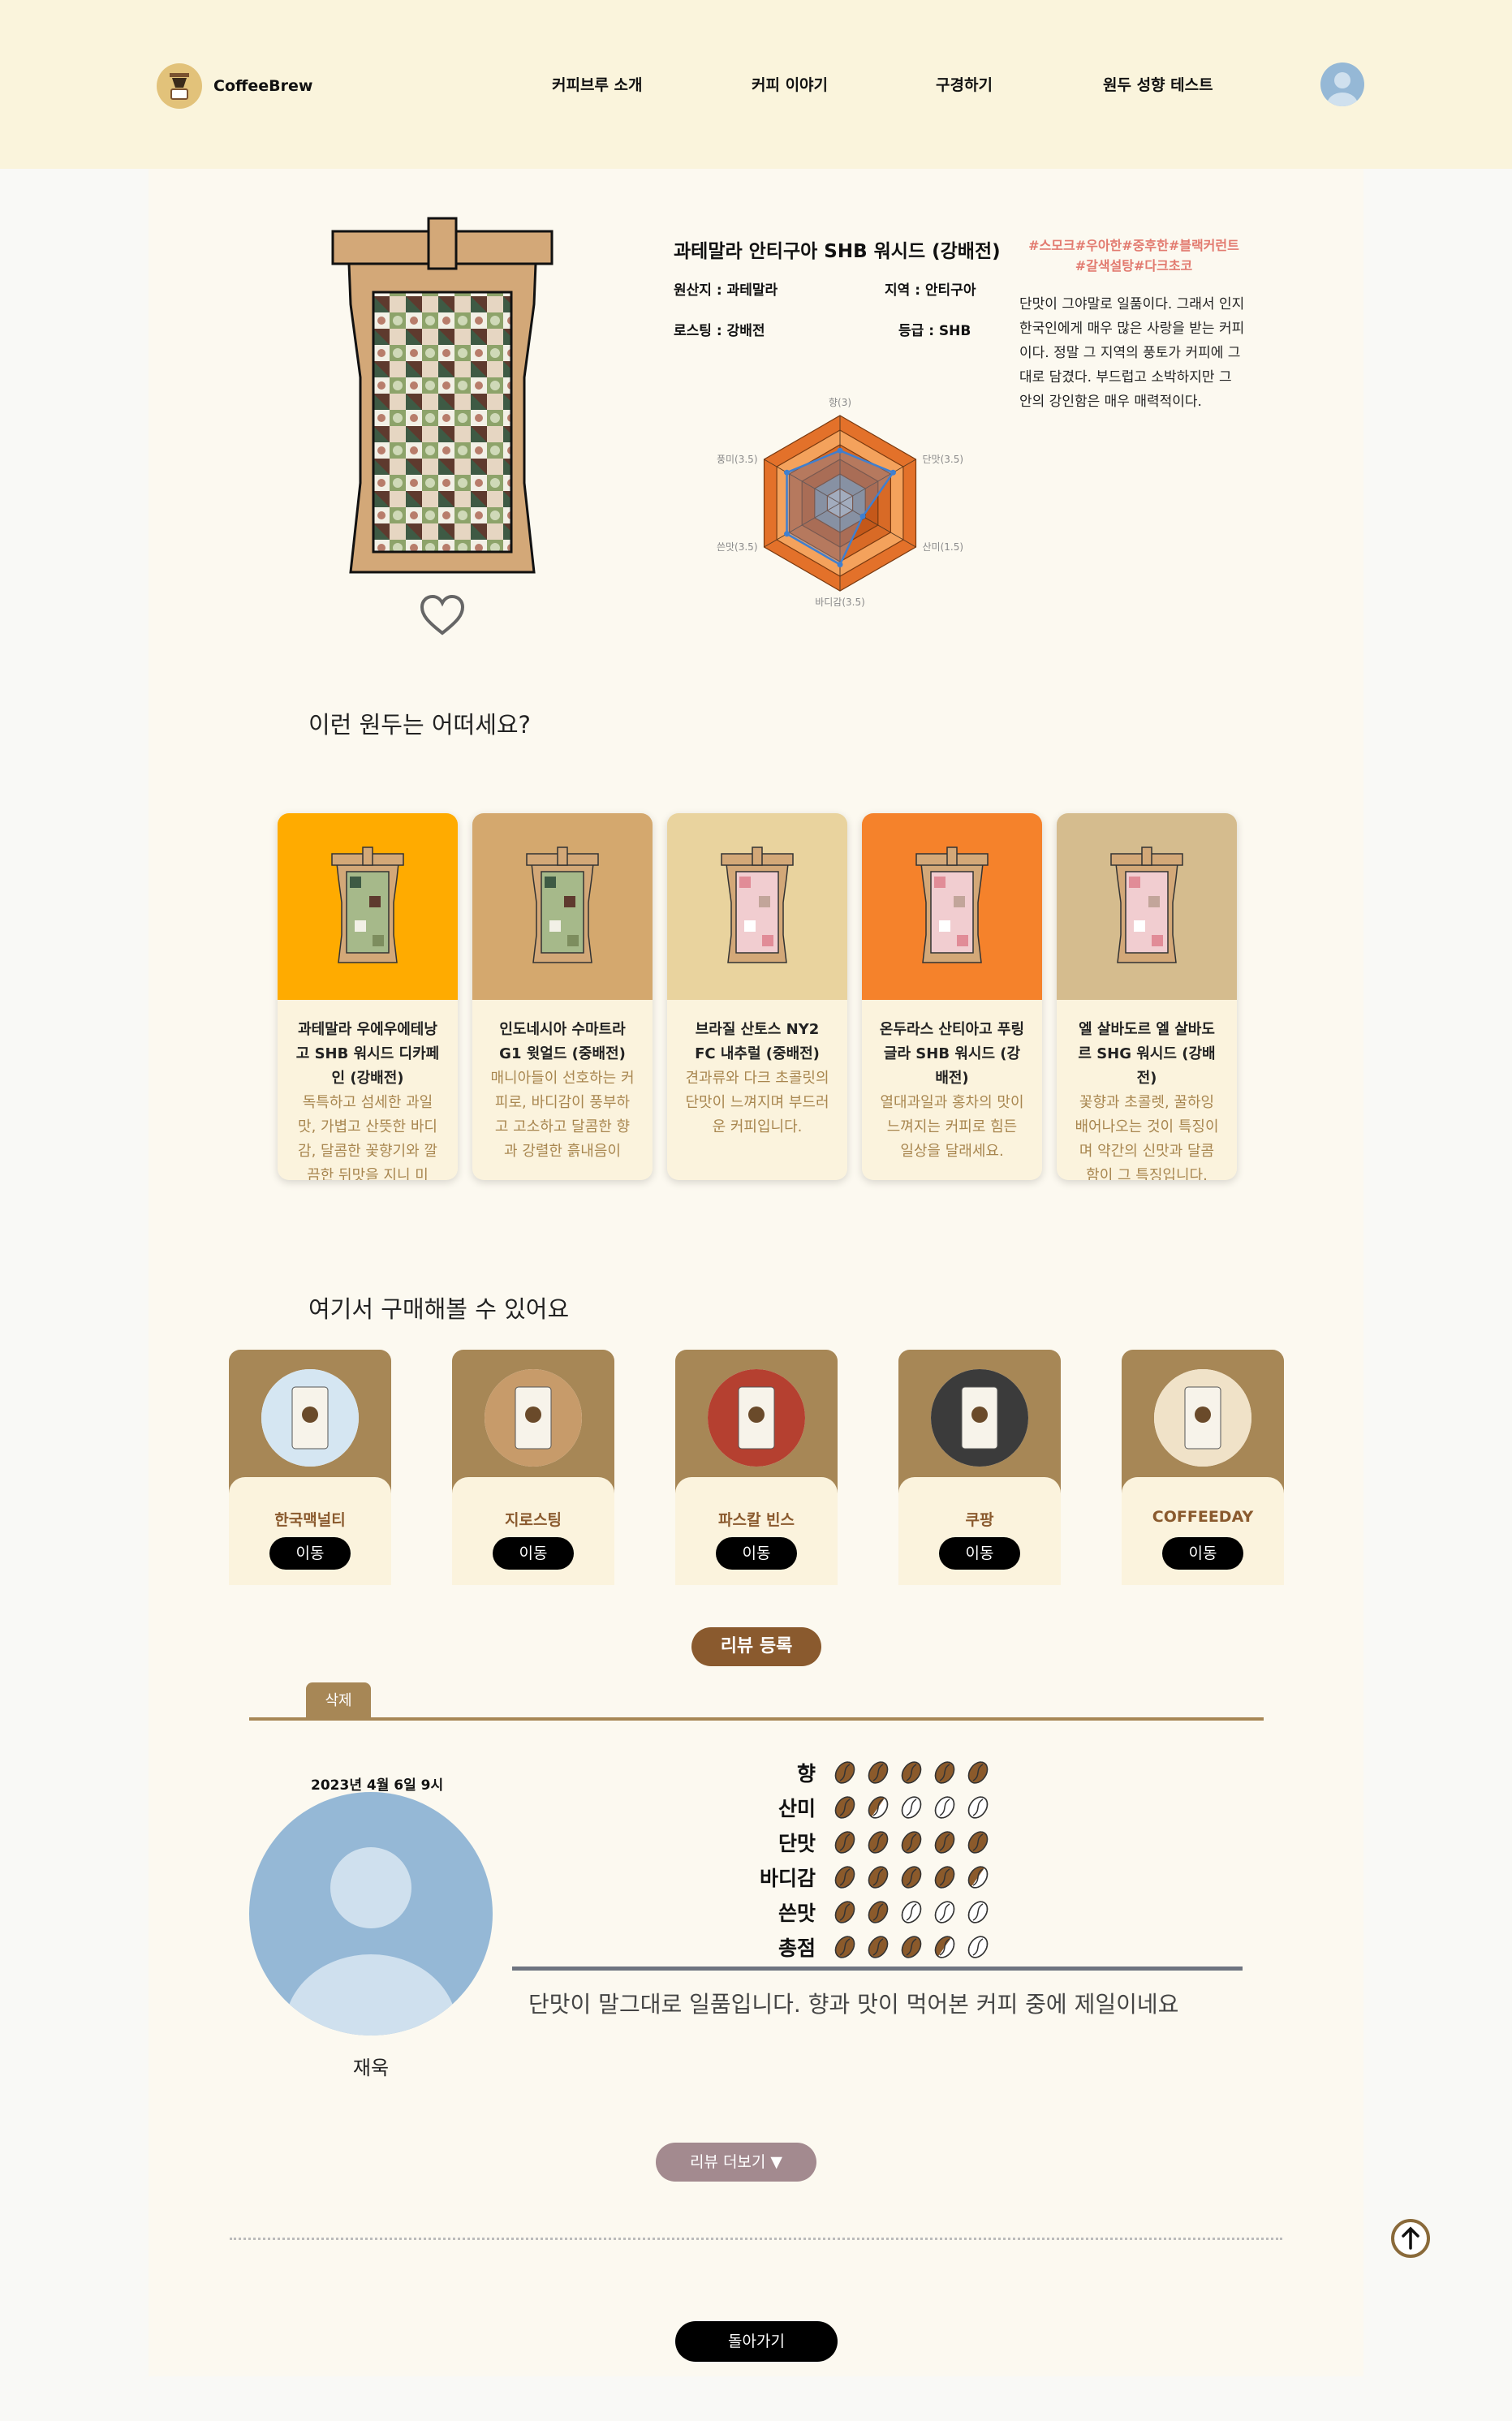 The width and height of the screenshot is (1512, 2421). What do you see at coordinates (1410, 2238) in the screenshot?
I see `scroll-top-icon` at bounding box center [1410, 2238].